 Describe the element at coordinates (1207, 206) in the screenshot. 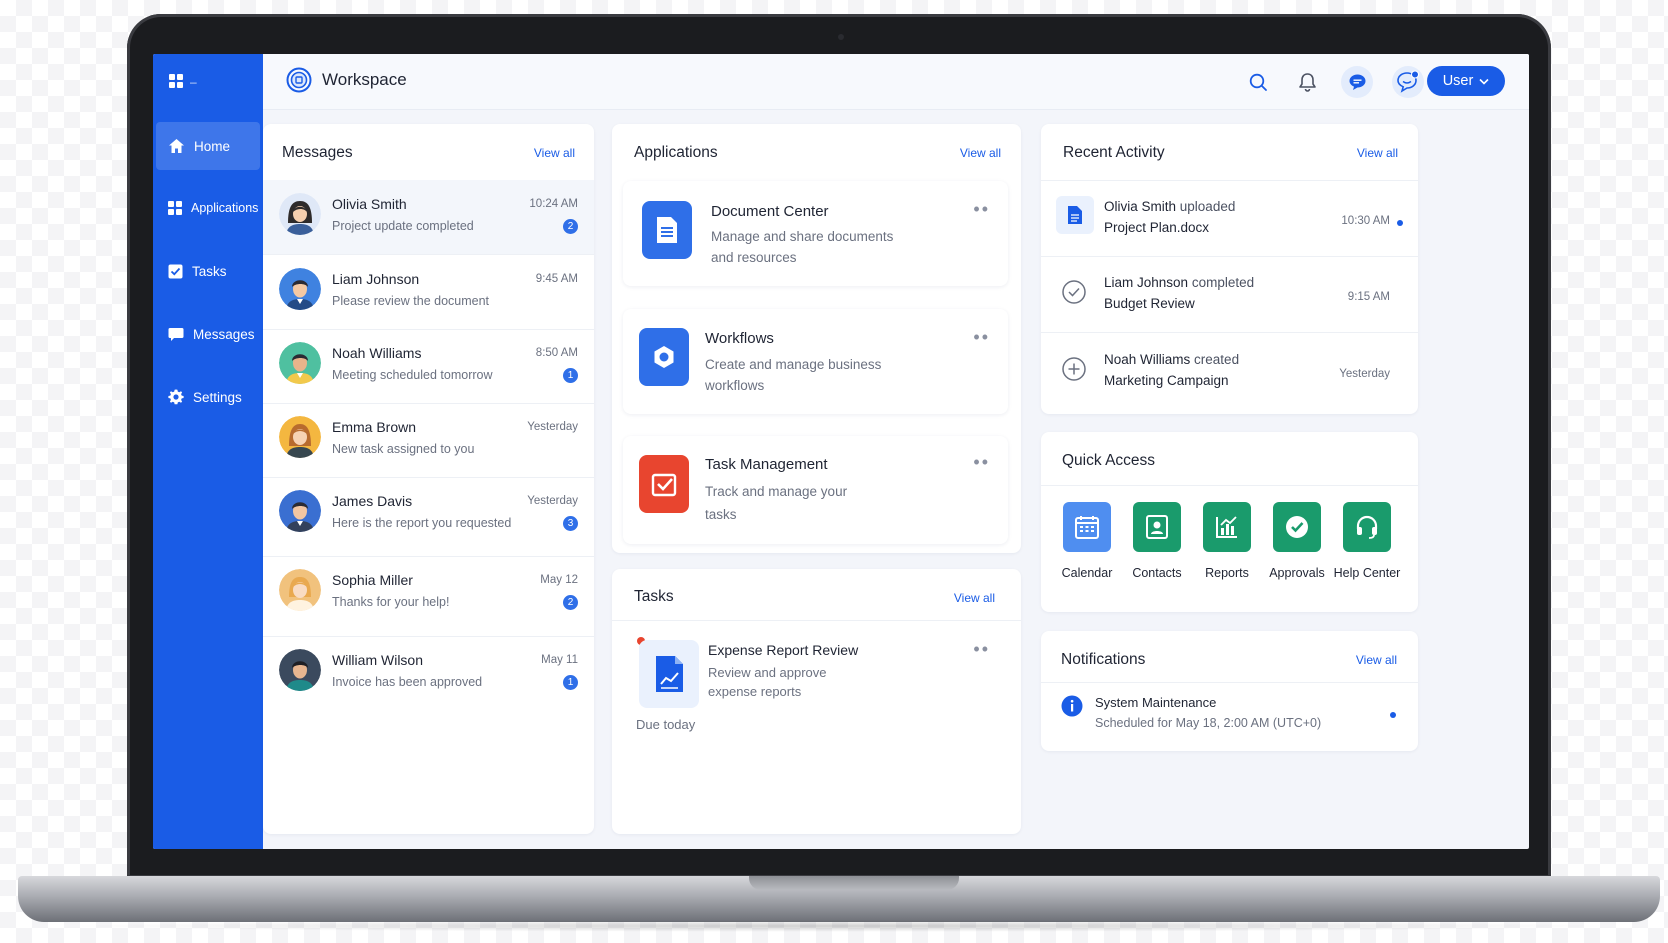

I see `activity-action: uploaded` at that location.